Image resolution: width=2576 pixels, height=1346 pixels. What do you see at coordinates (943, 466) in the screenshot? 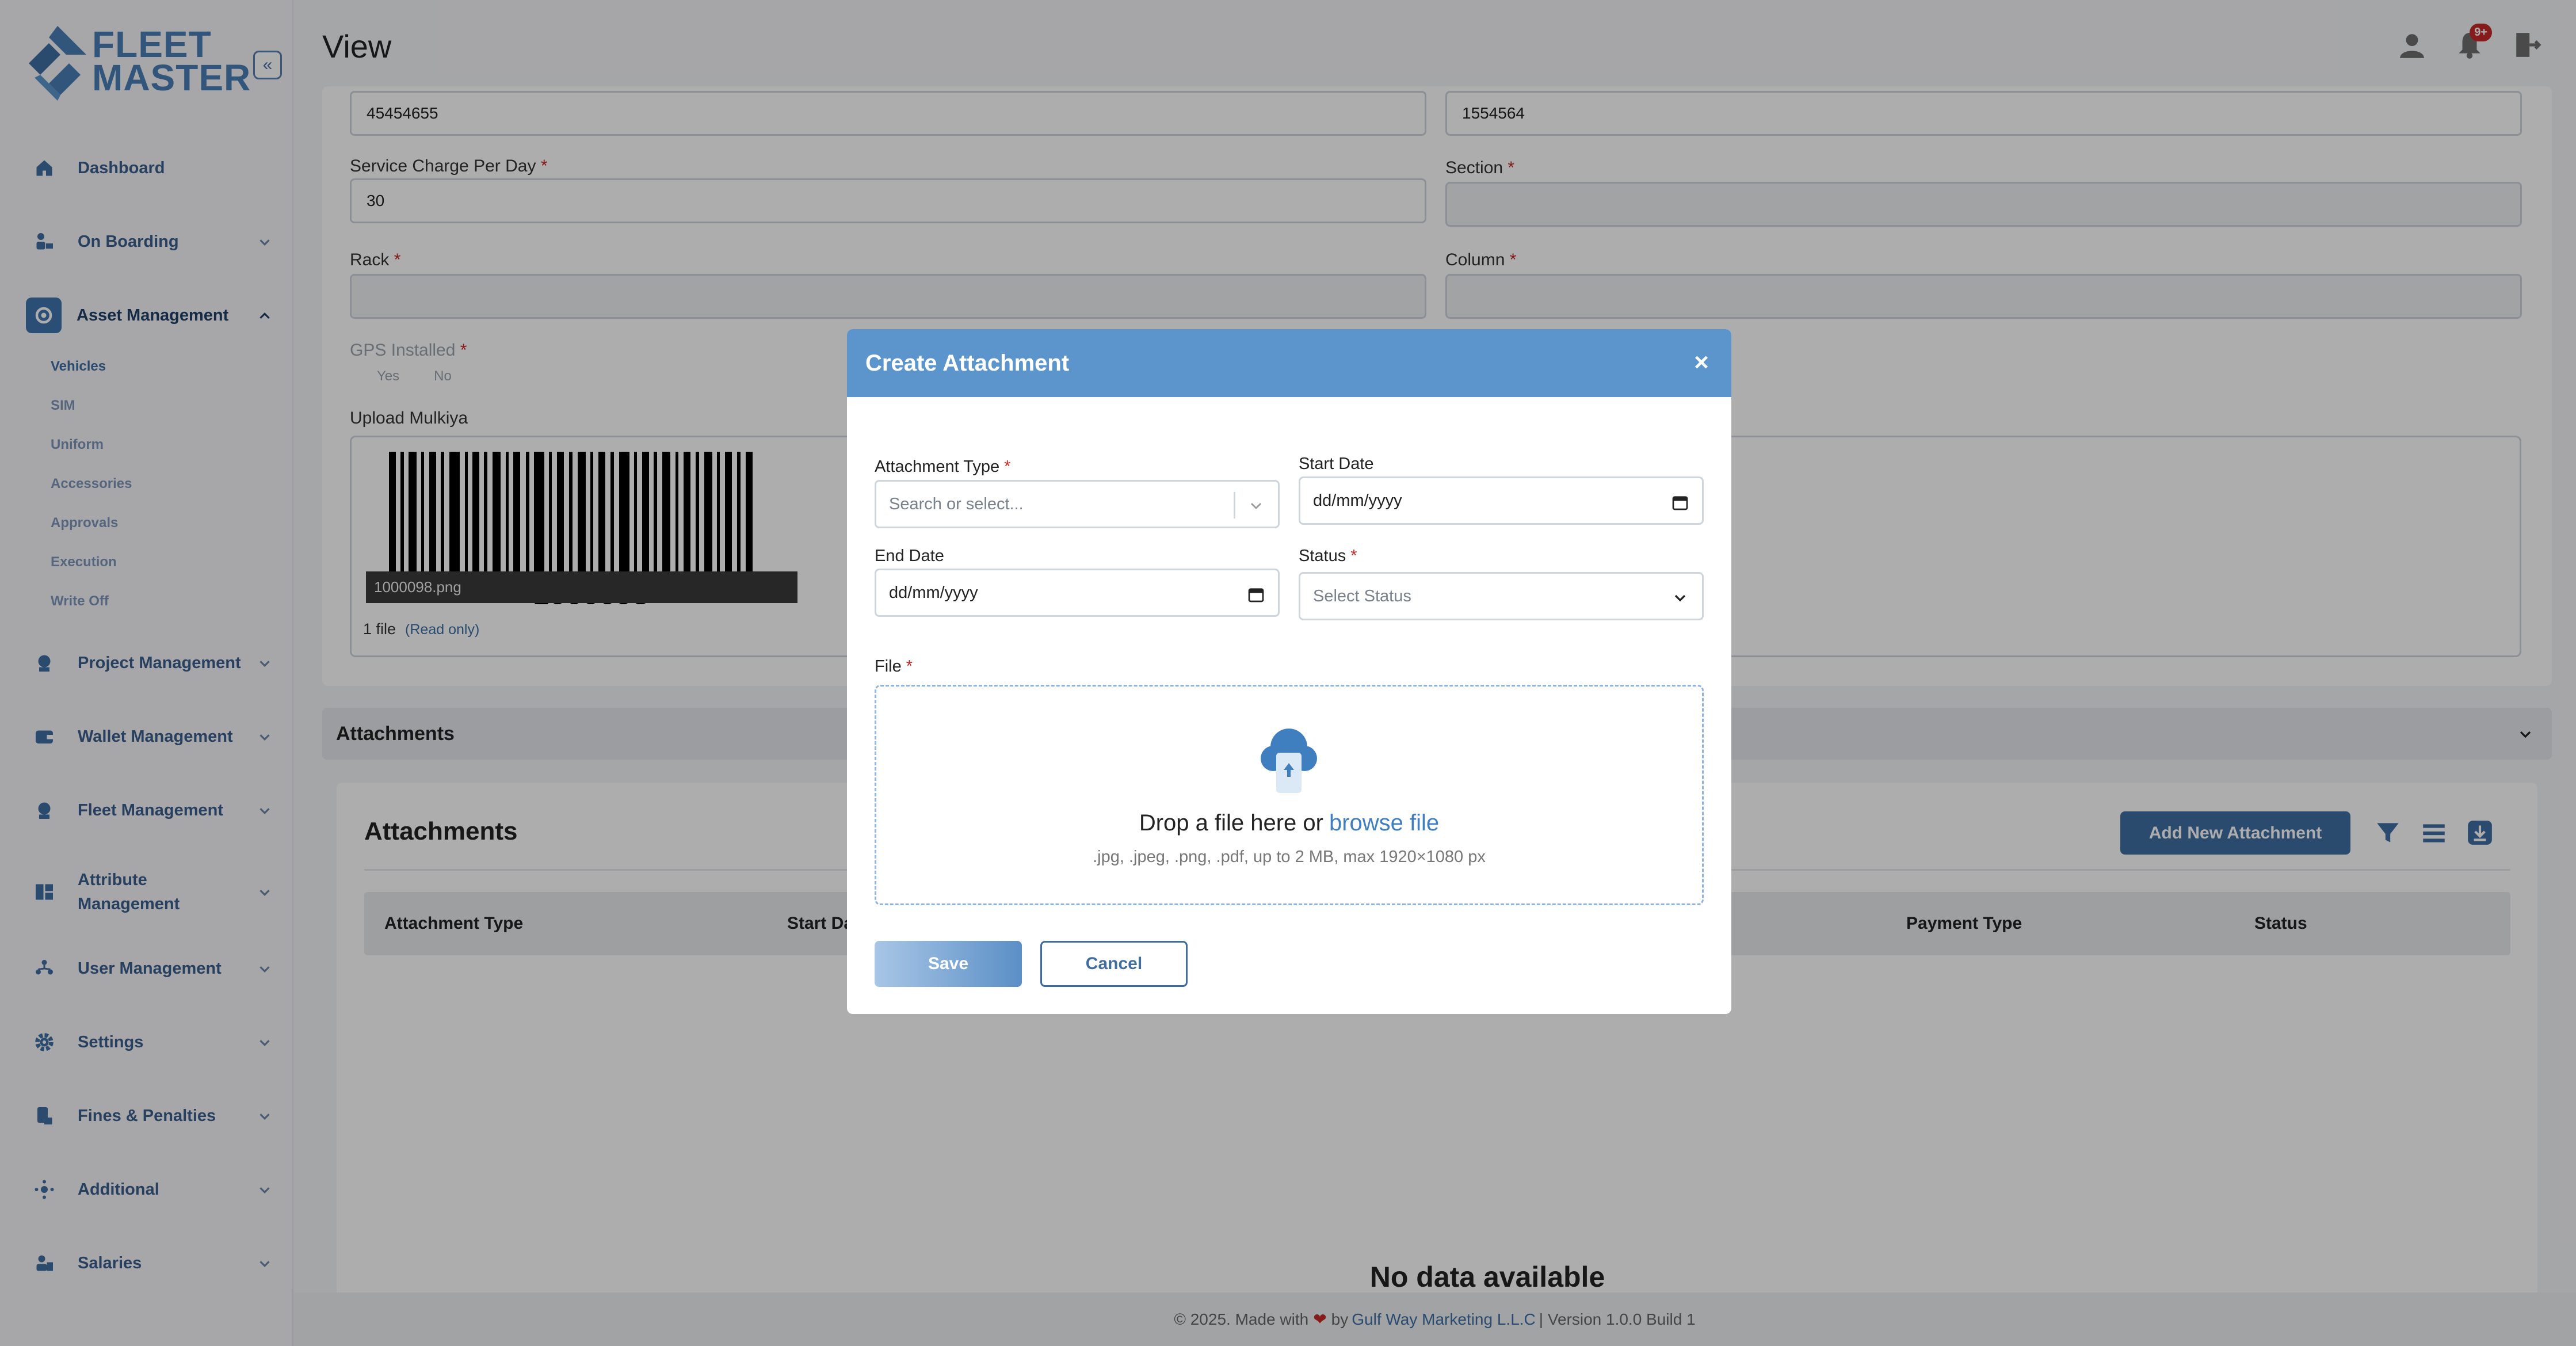
I see `attachment-type-label: Attachment Type *` at bounding box center [943, 466].